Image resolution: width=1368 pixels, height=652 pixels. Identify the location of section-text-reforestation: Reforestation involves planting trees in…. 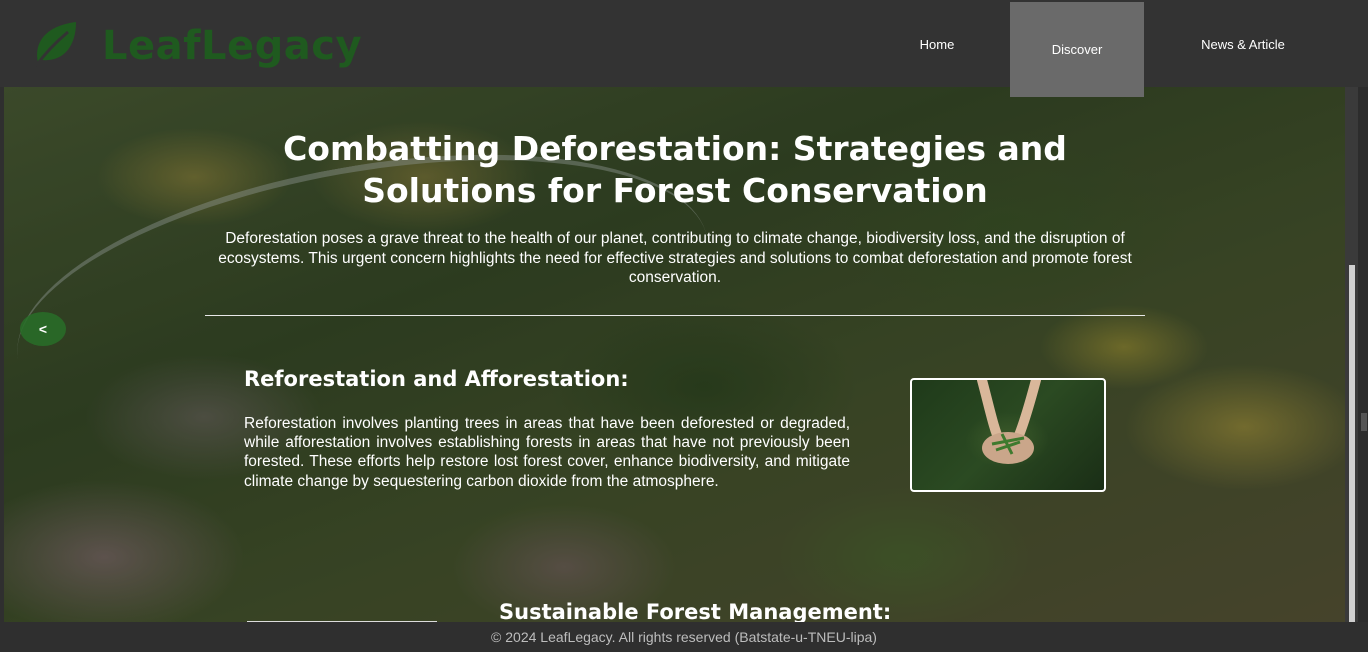
(547, 452).